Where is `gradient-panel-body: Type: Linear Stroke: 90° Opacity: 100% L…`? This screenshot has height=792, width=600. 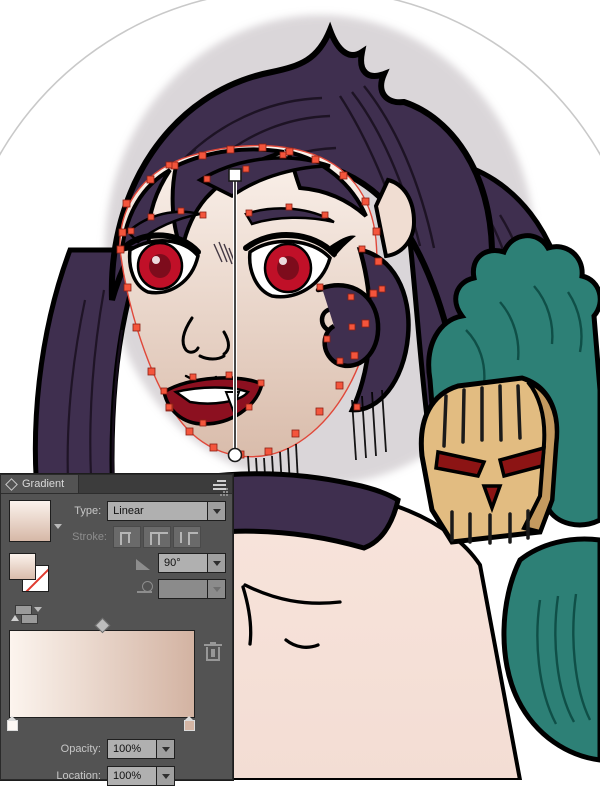 gradient-panel-body: Type: Linear Stroke: 90° Opacity: 100% L… is located at coordinates (116, 637).